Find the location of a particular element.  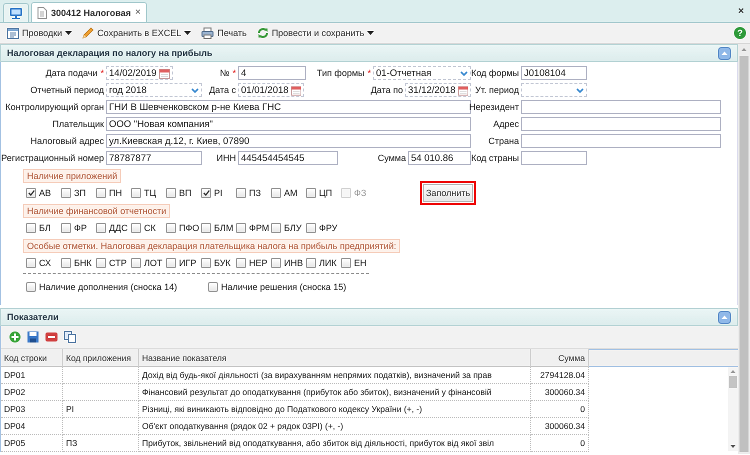

column-header: Название показателя is located at coordinates (335, 358).